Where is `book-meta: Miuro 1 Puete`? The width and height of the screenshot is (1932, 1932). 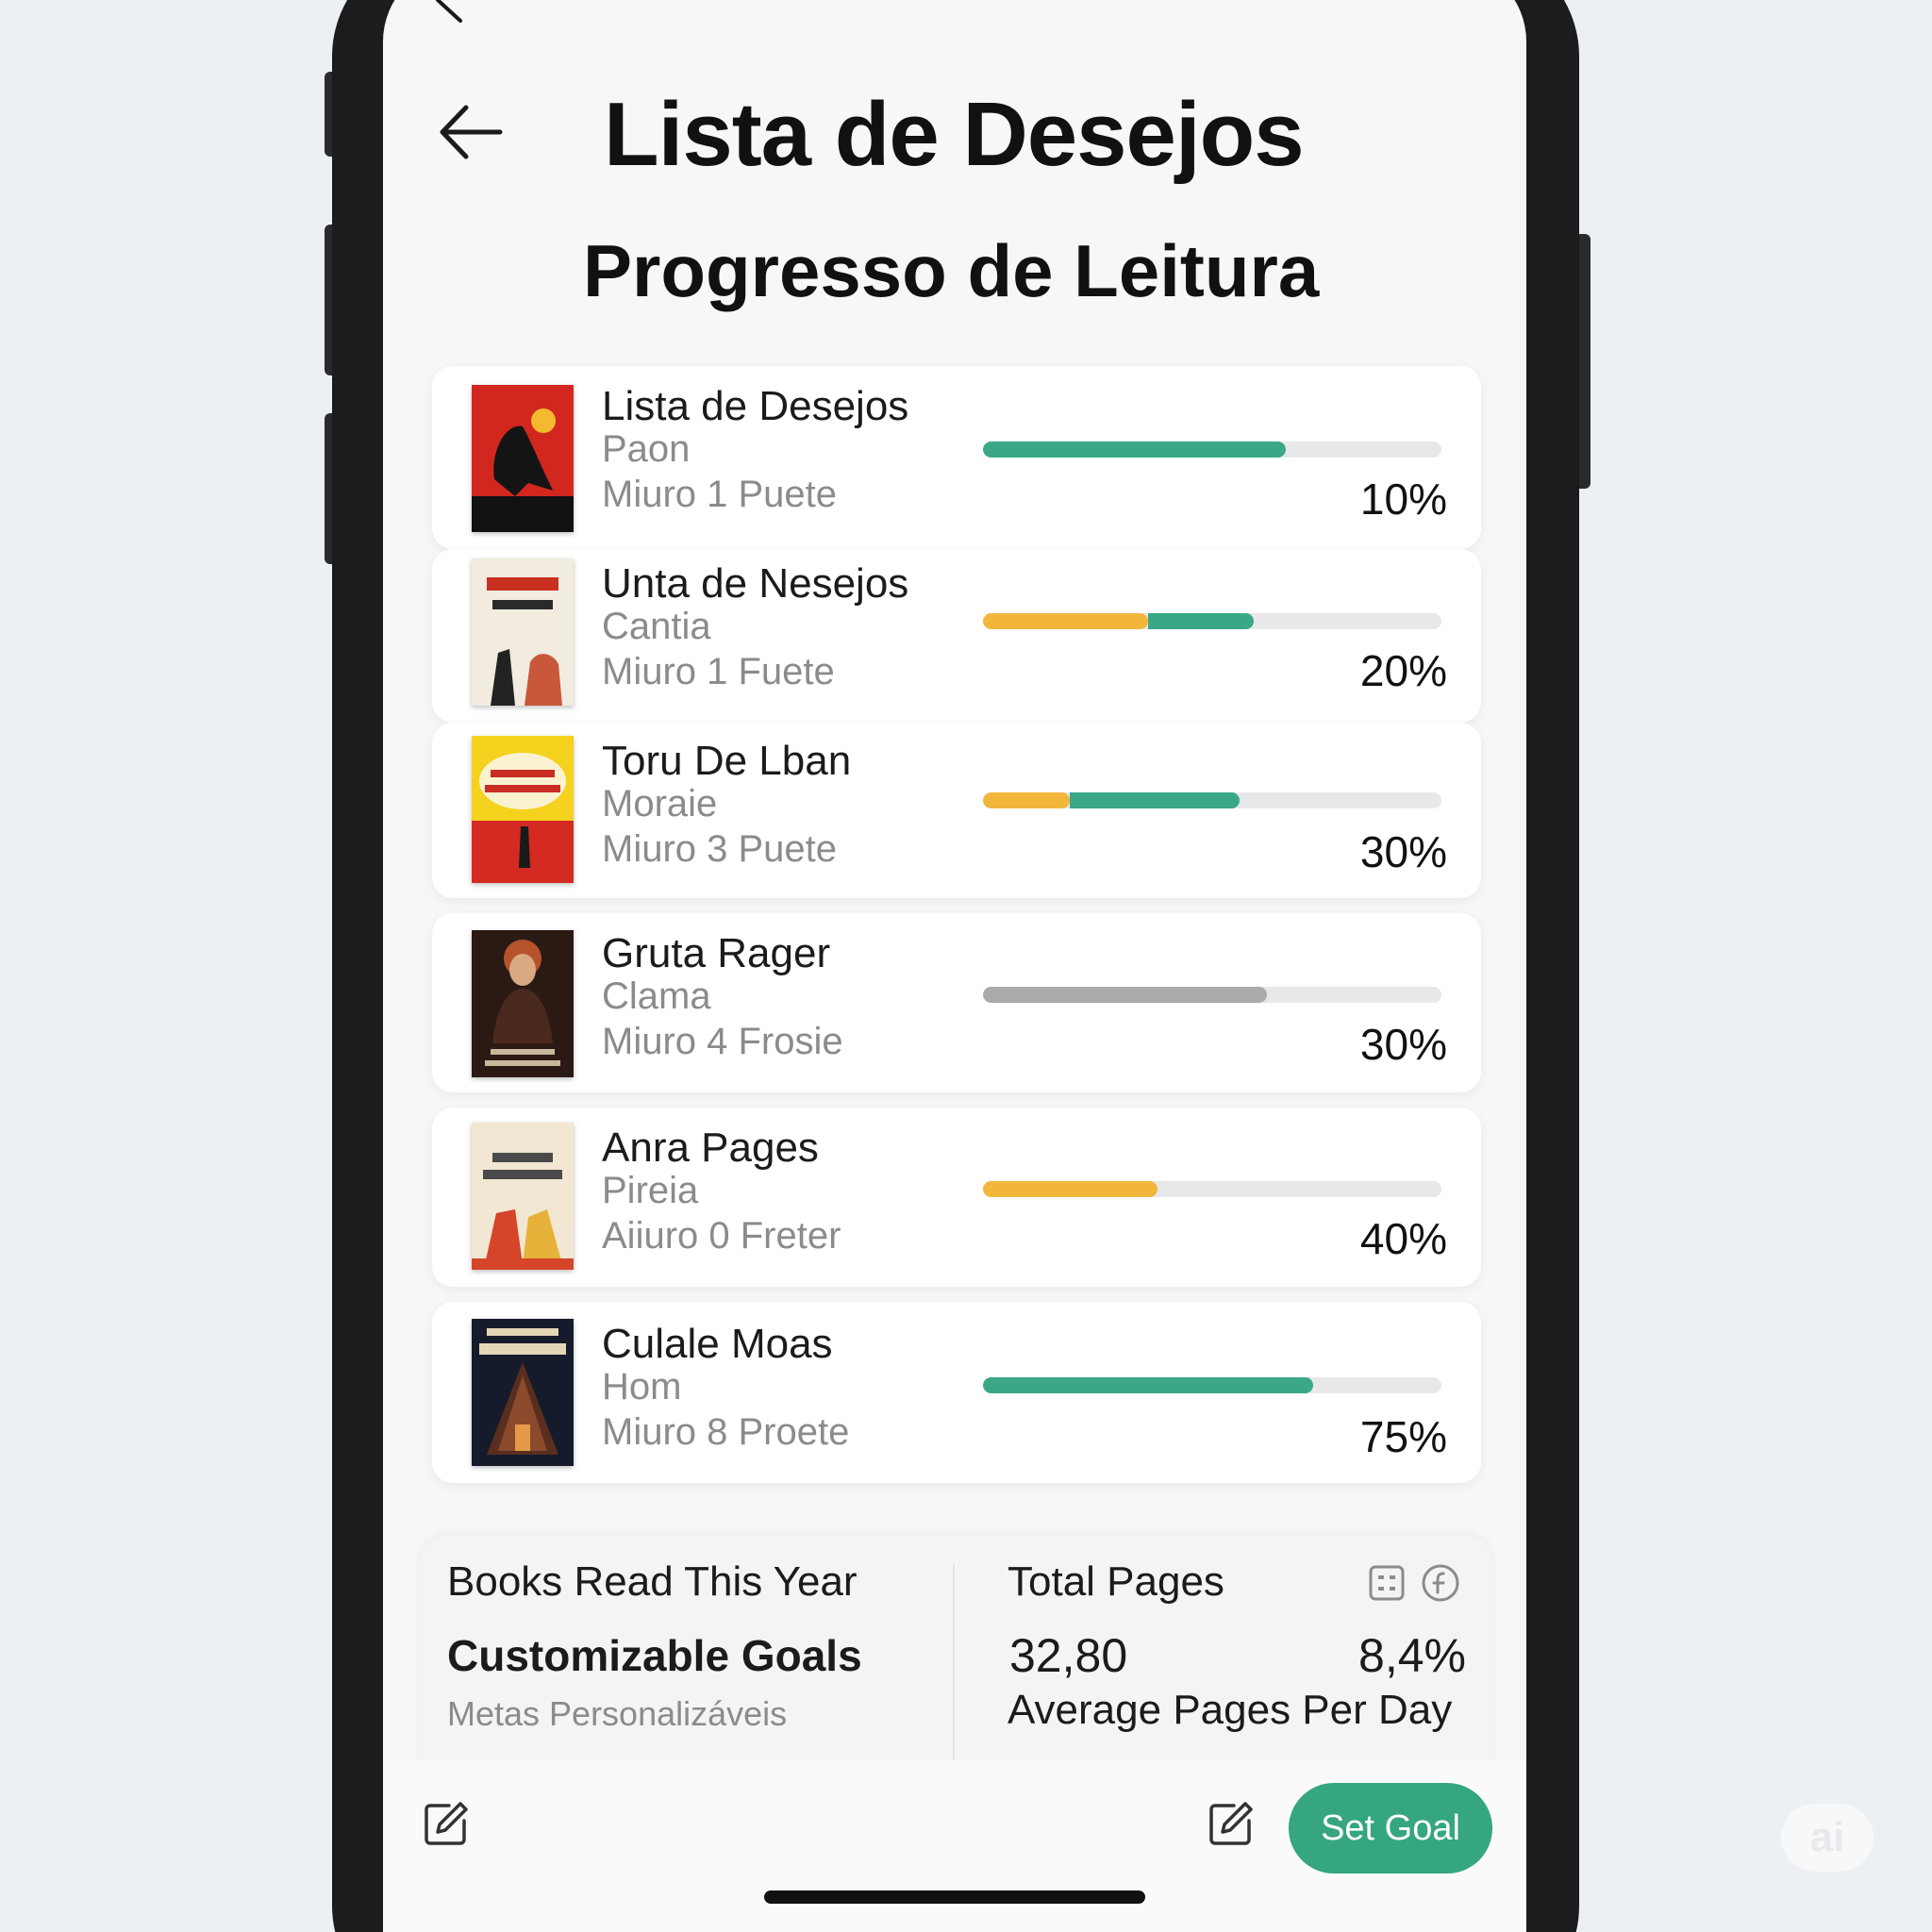 book-meta: Miuro 1 Puete is located at coordinates (720, 495).